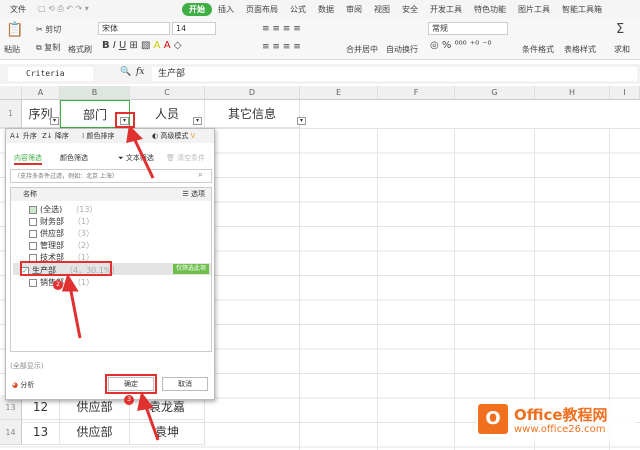  What do you see at coordinates (110, 282) in the screenshot?
I see `annotation-arrows` at bounding box center [110, 282].